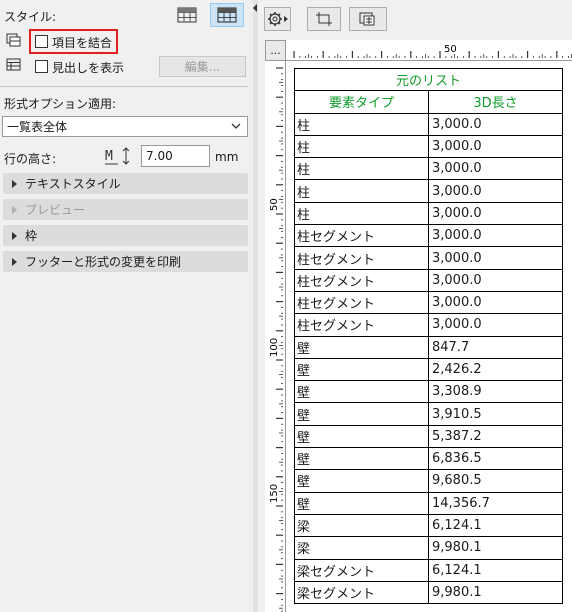 This screenshot has width=572, height=612. I want to click on length-3d-cell: 9,980.1, so click(495, 592).